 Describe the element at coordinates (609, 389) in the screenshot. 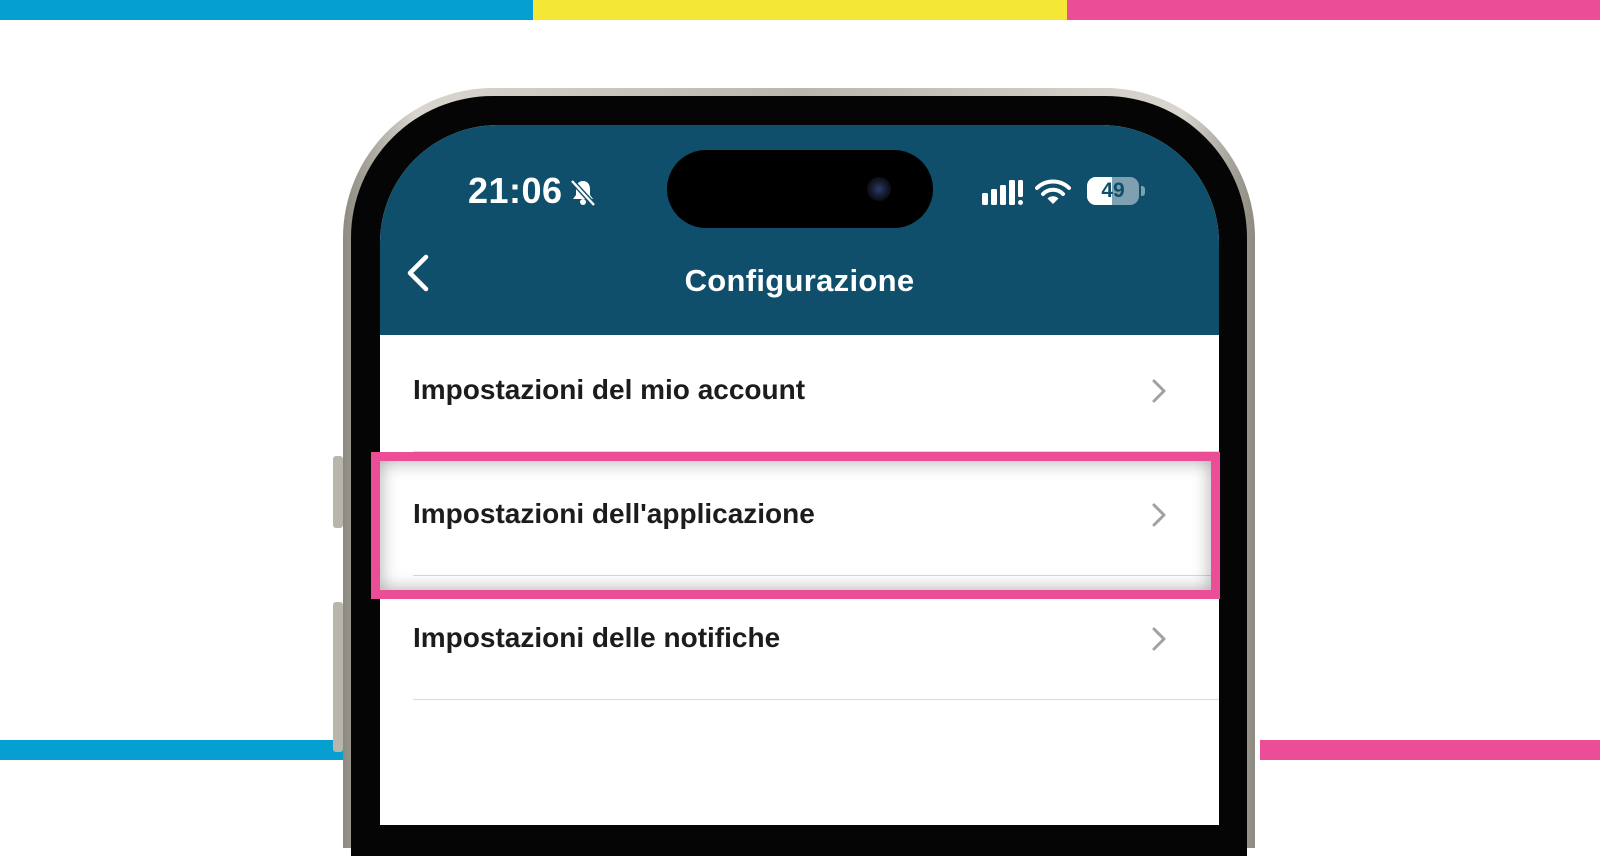

I see `settings-item-label: Impostazioni del mio account` at that location.